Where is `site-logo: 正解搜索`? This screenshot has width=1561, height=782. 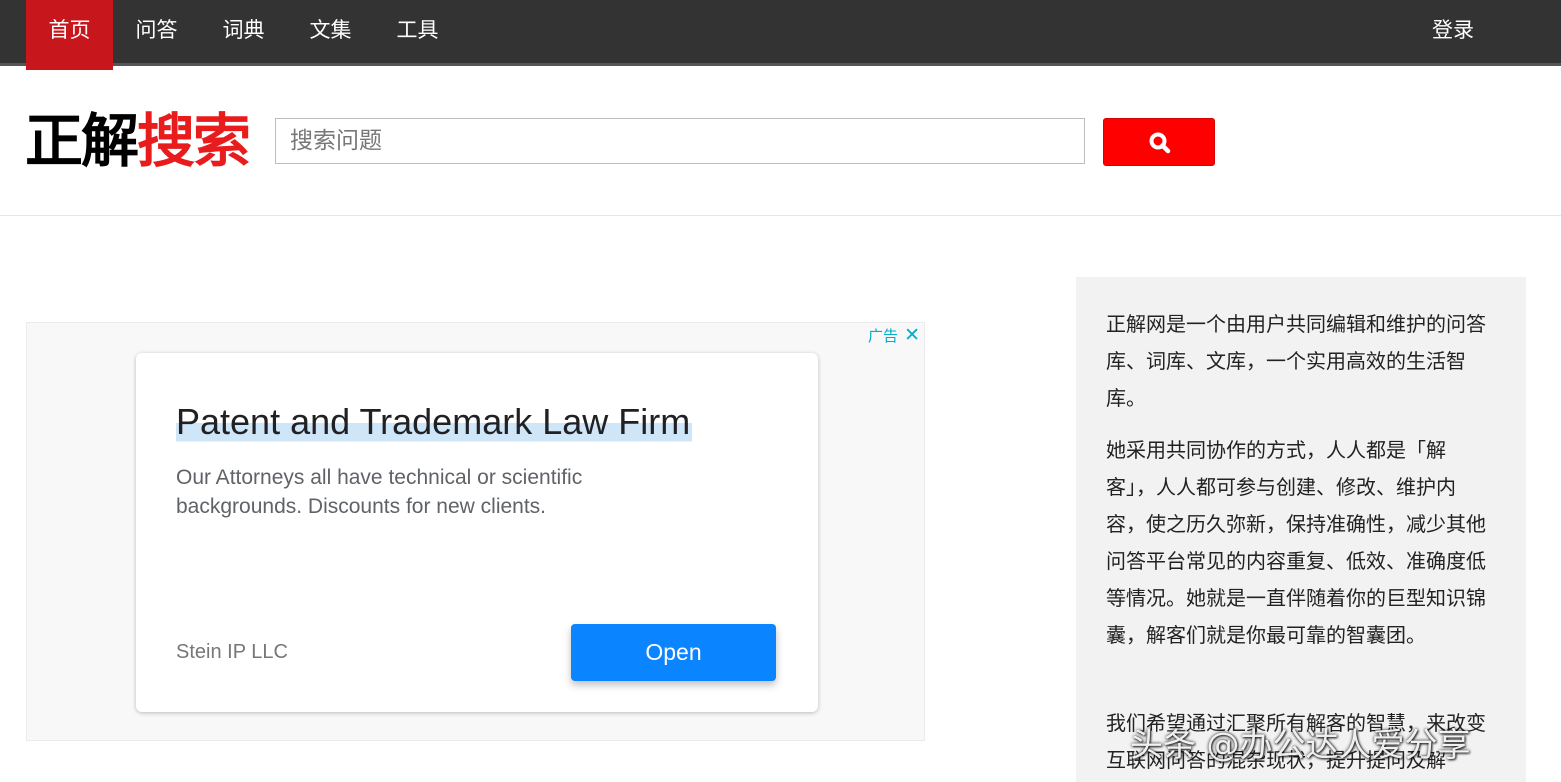 site-logo: 正解搜索 is located at coordinates (138, 141).